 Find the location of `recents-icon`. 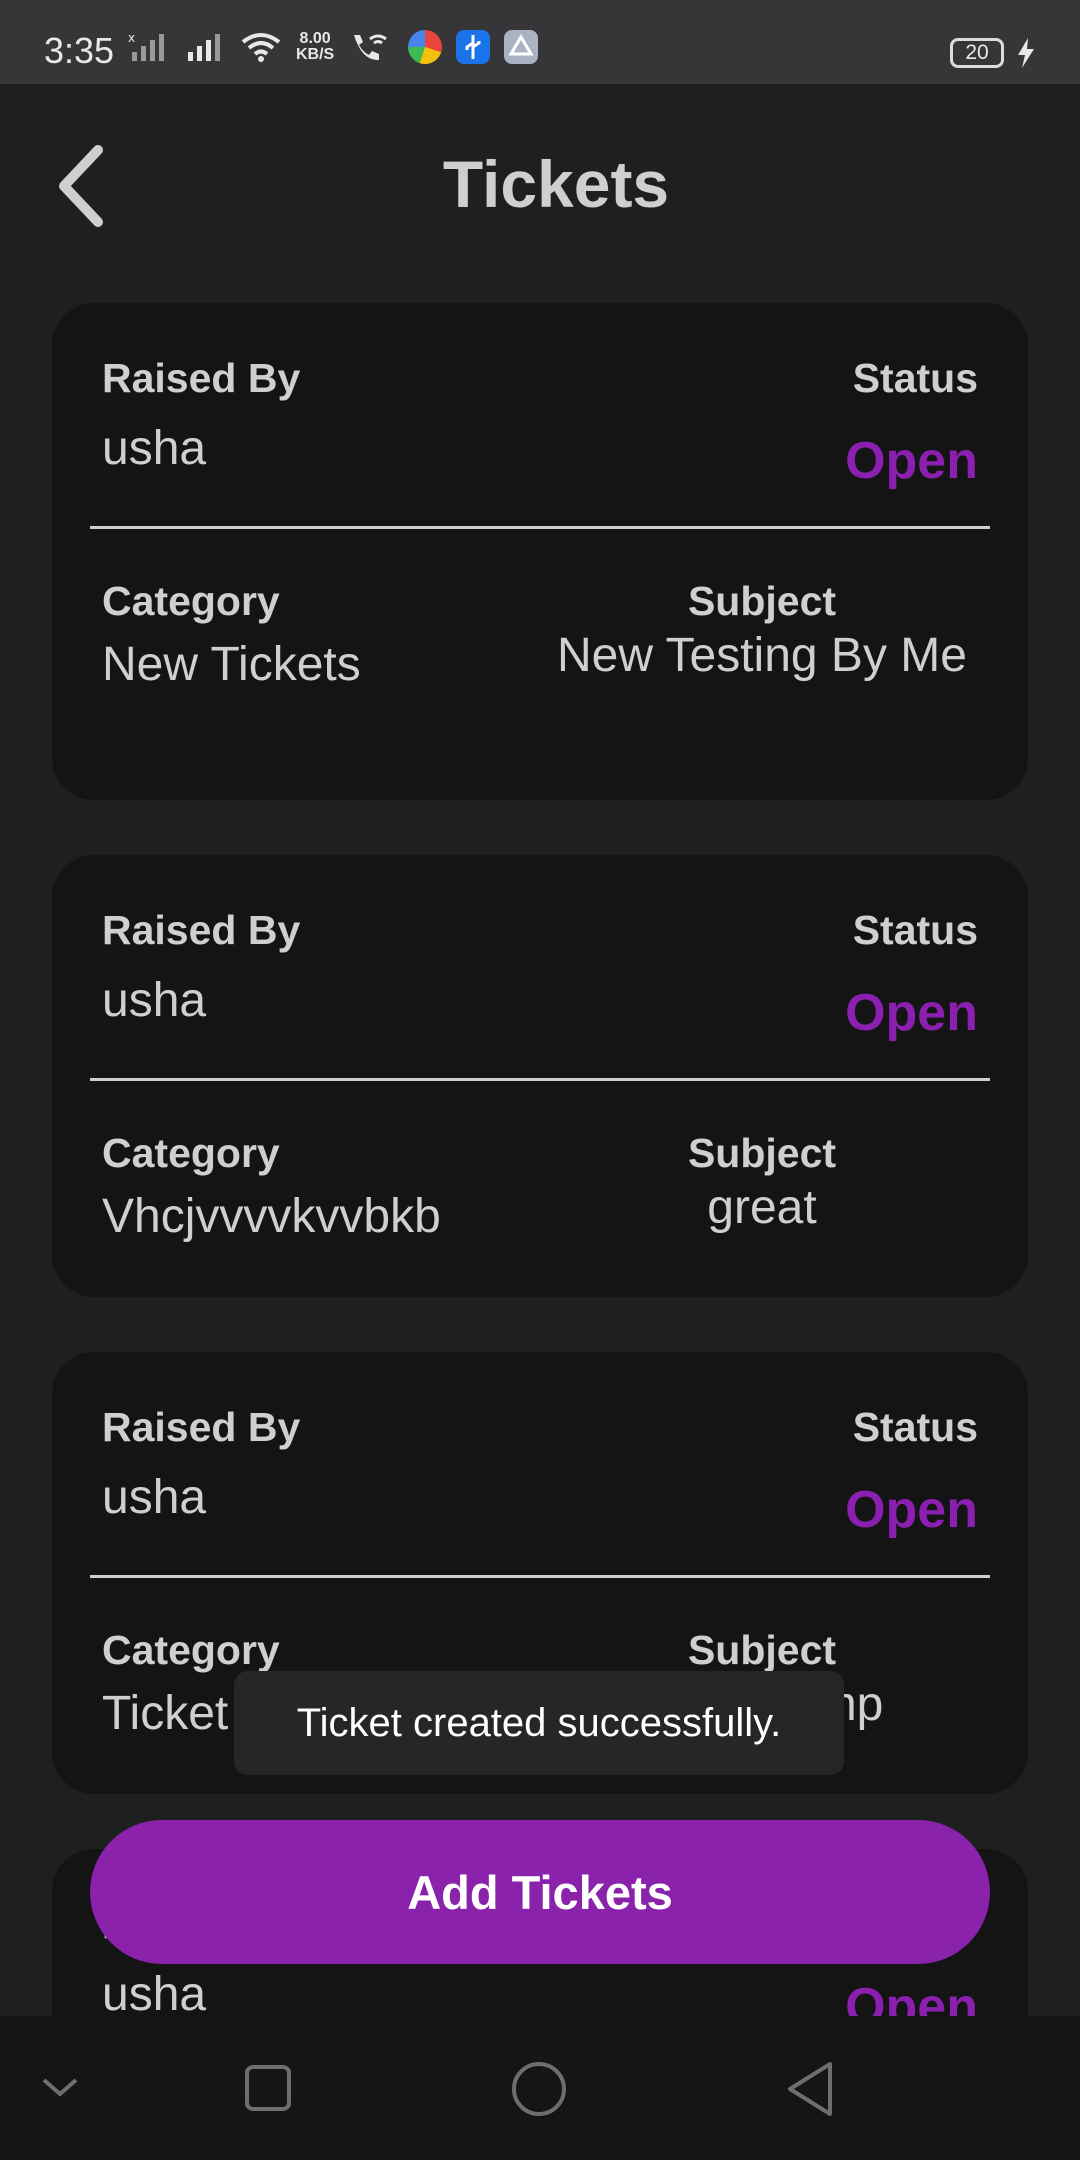

recents-icon is located at coordinates (268, 2088).